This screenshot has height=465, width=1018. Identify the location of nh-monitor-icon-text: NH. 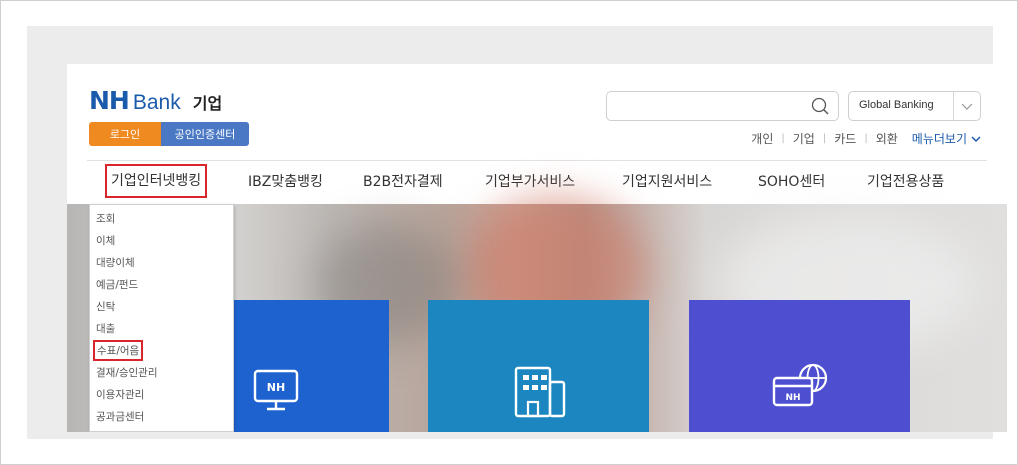
(276, 387).